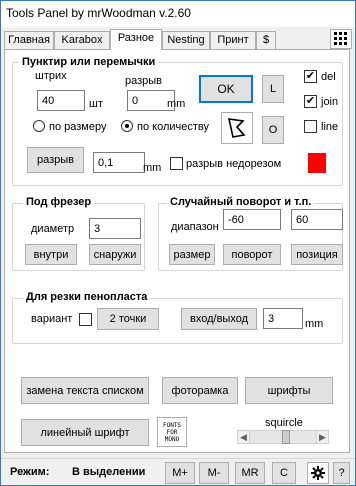  I want to click on shtrih-input: 40, so click(61, 100).